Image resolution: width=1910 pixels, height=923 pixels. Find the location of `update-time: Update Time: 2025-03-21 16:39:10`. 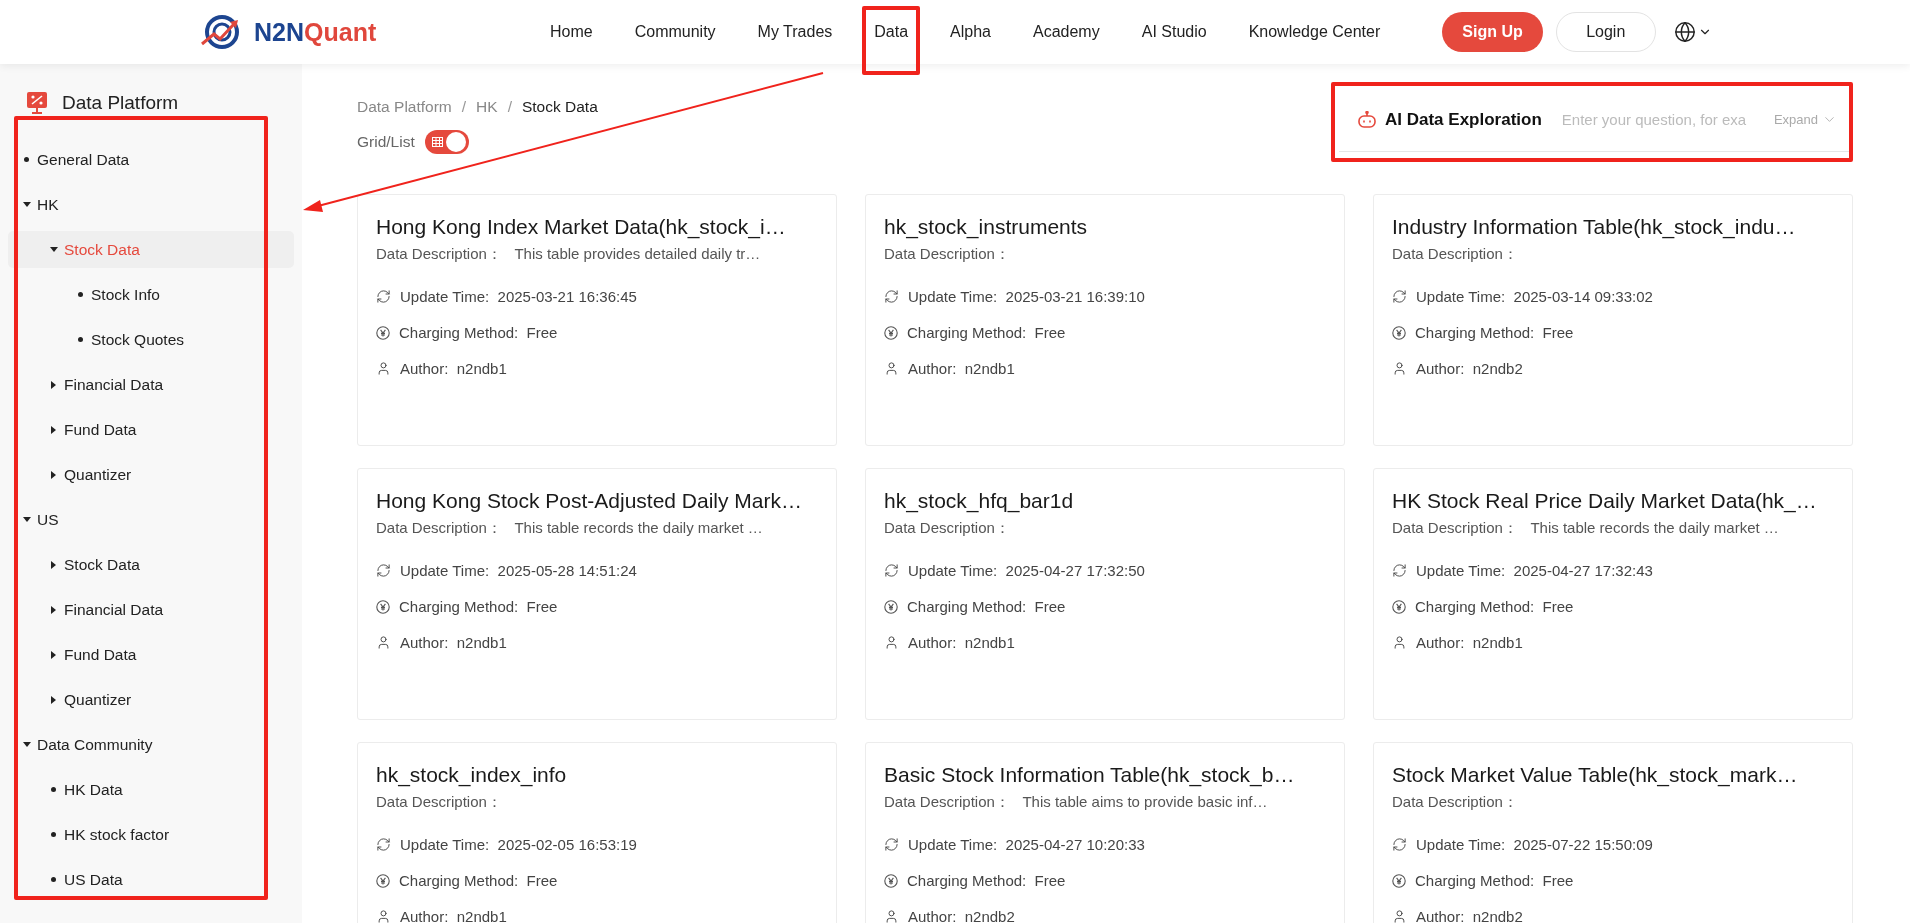

update-time: Update Time: 2025-03-21 16:39:10 is located at coordinates (1026, 296).